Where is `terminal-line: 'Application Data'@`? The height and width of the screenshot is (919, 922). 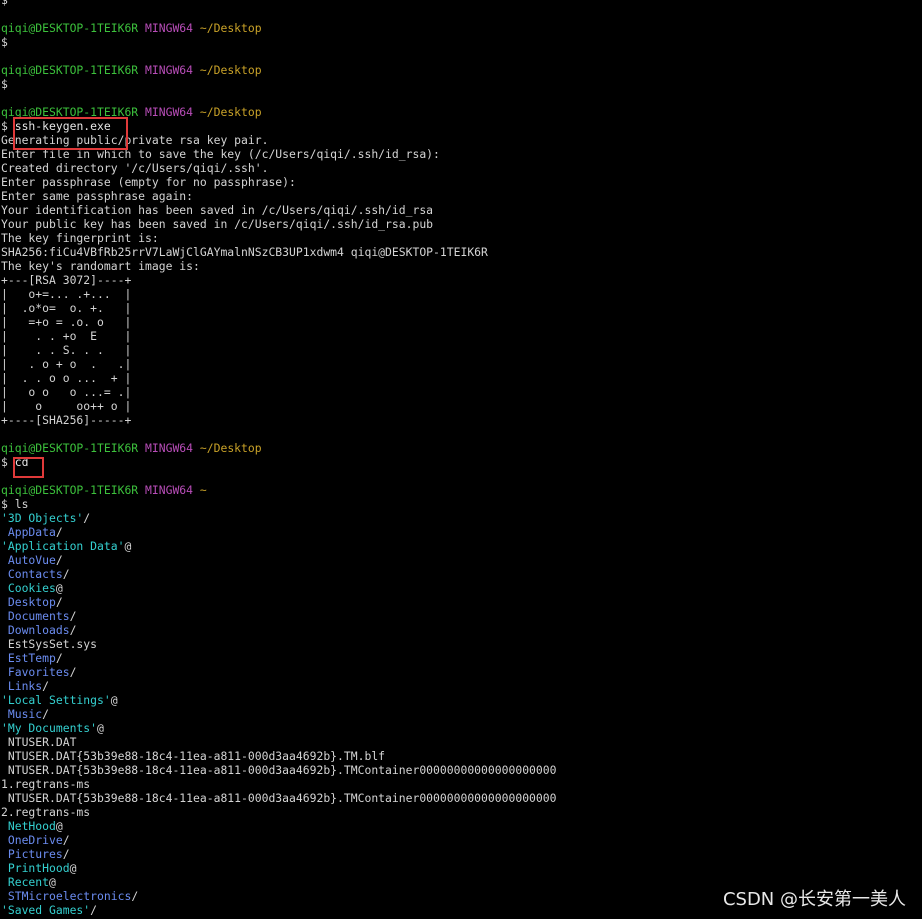 terminal-line: 'Application Data'@ is located at coordinates (461, 546).